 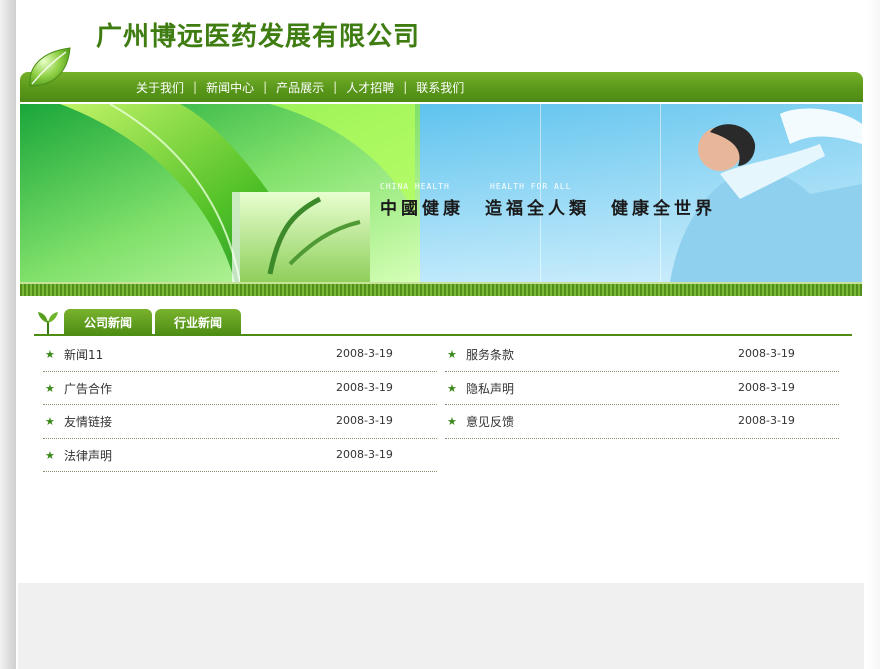 I want to click on nav-item-contact: 联系我们, so click(x=440, y=87).